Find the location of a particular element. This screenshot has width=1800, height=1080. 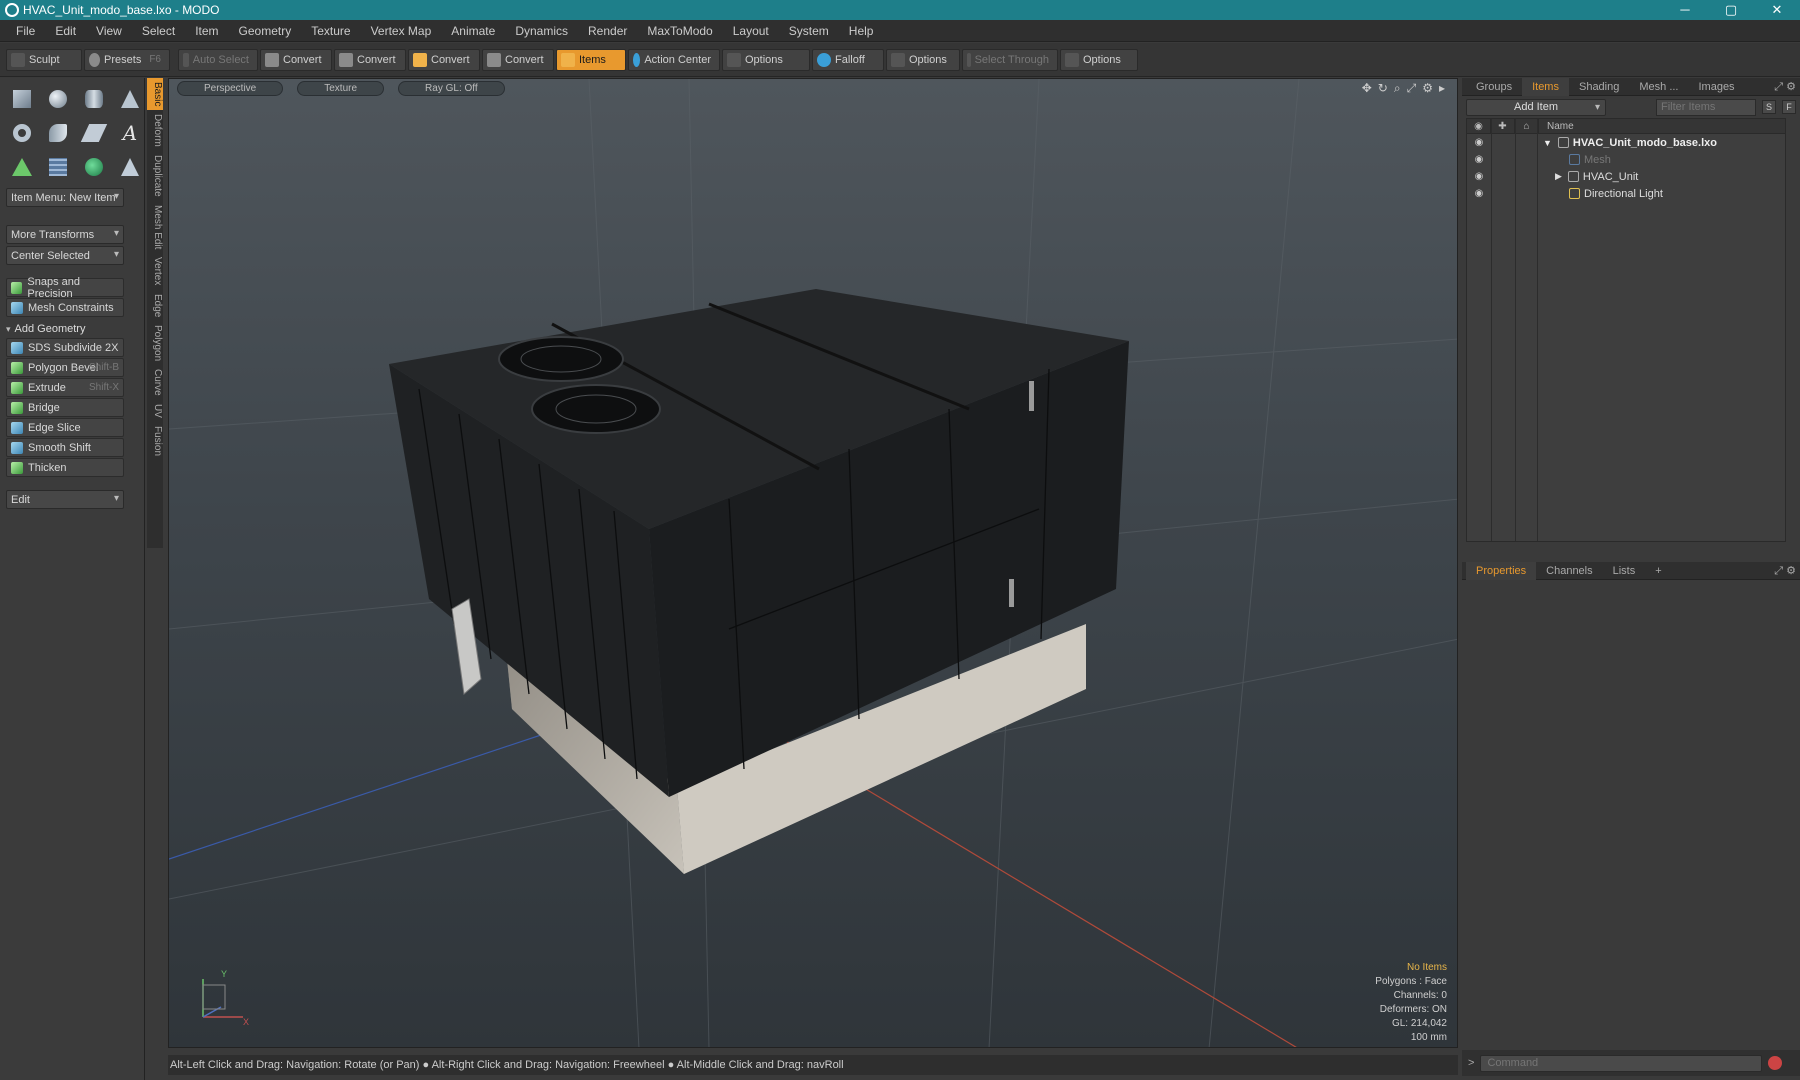

text-primitive-button: A is located at coordinates (130, 133).